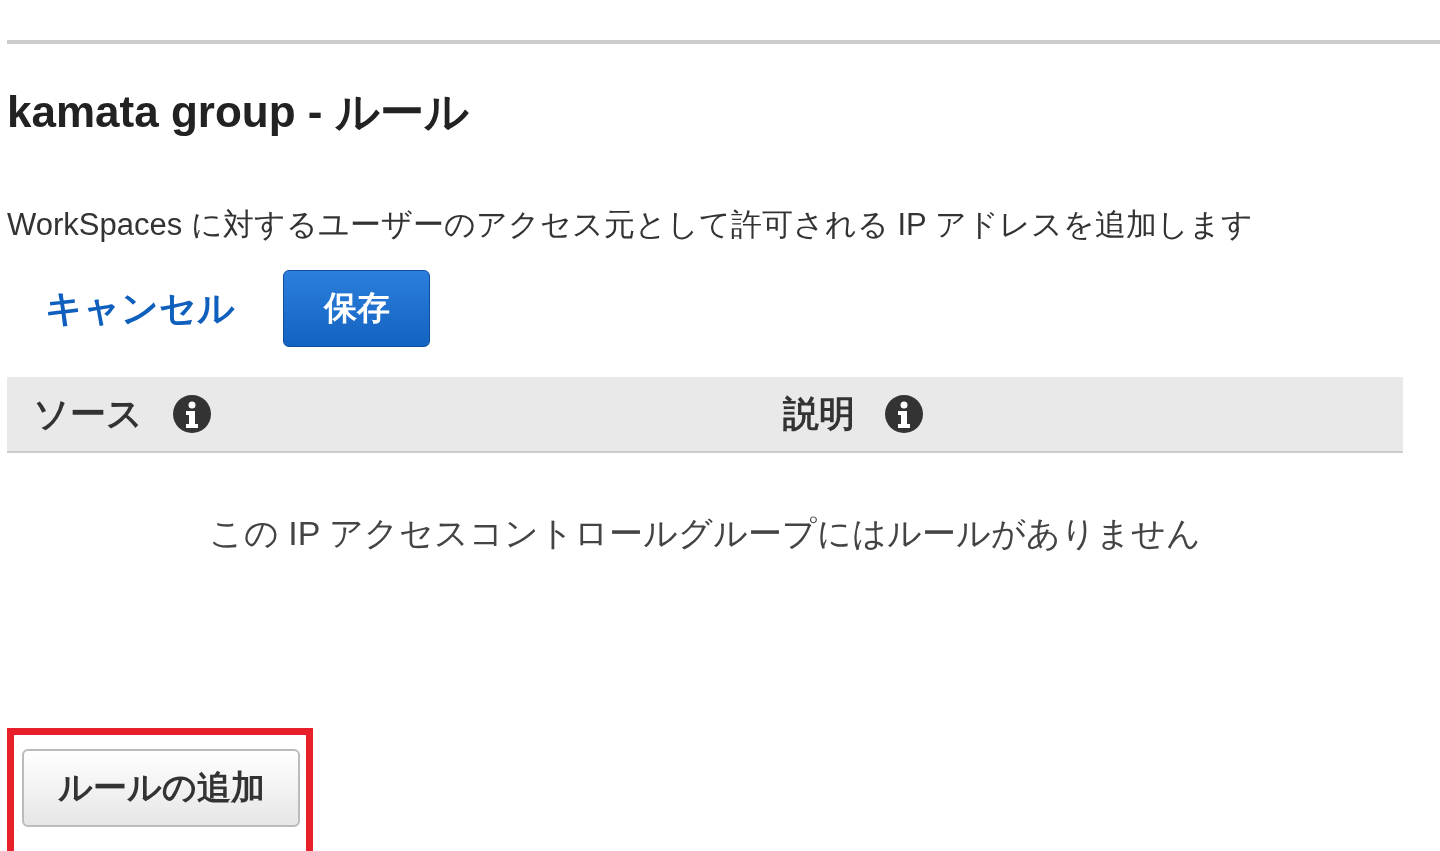  What do you see at coordinates (356, 308) in the screenshot?
I see `save-button: 保存` at bounding box center [356, 308].